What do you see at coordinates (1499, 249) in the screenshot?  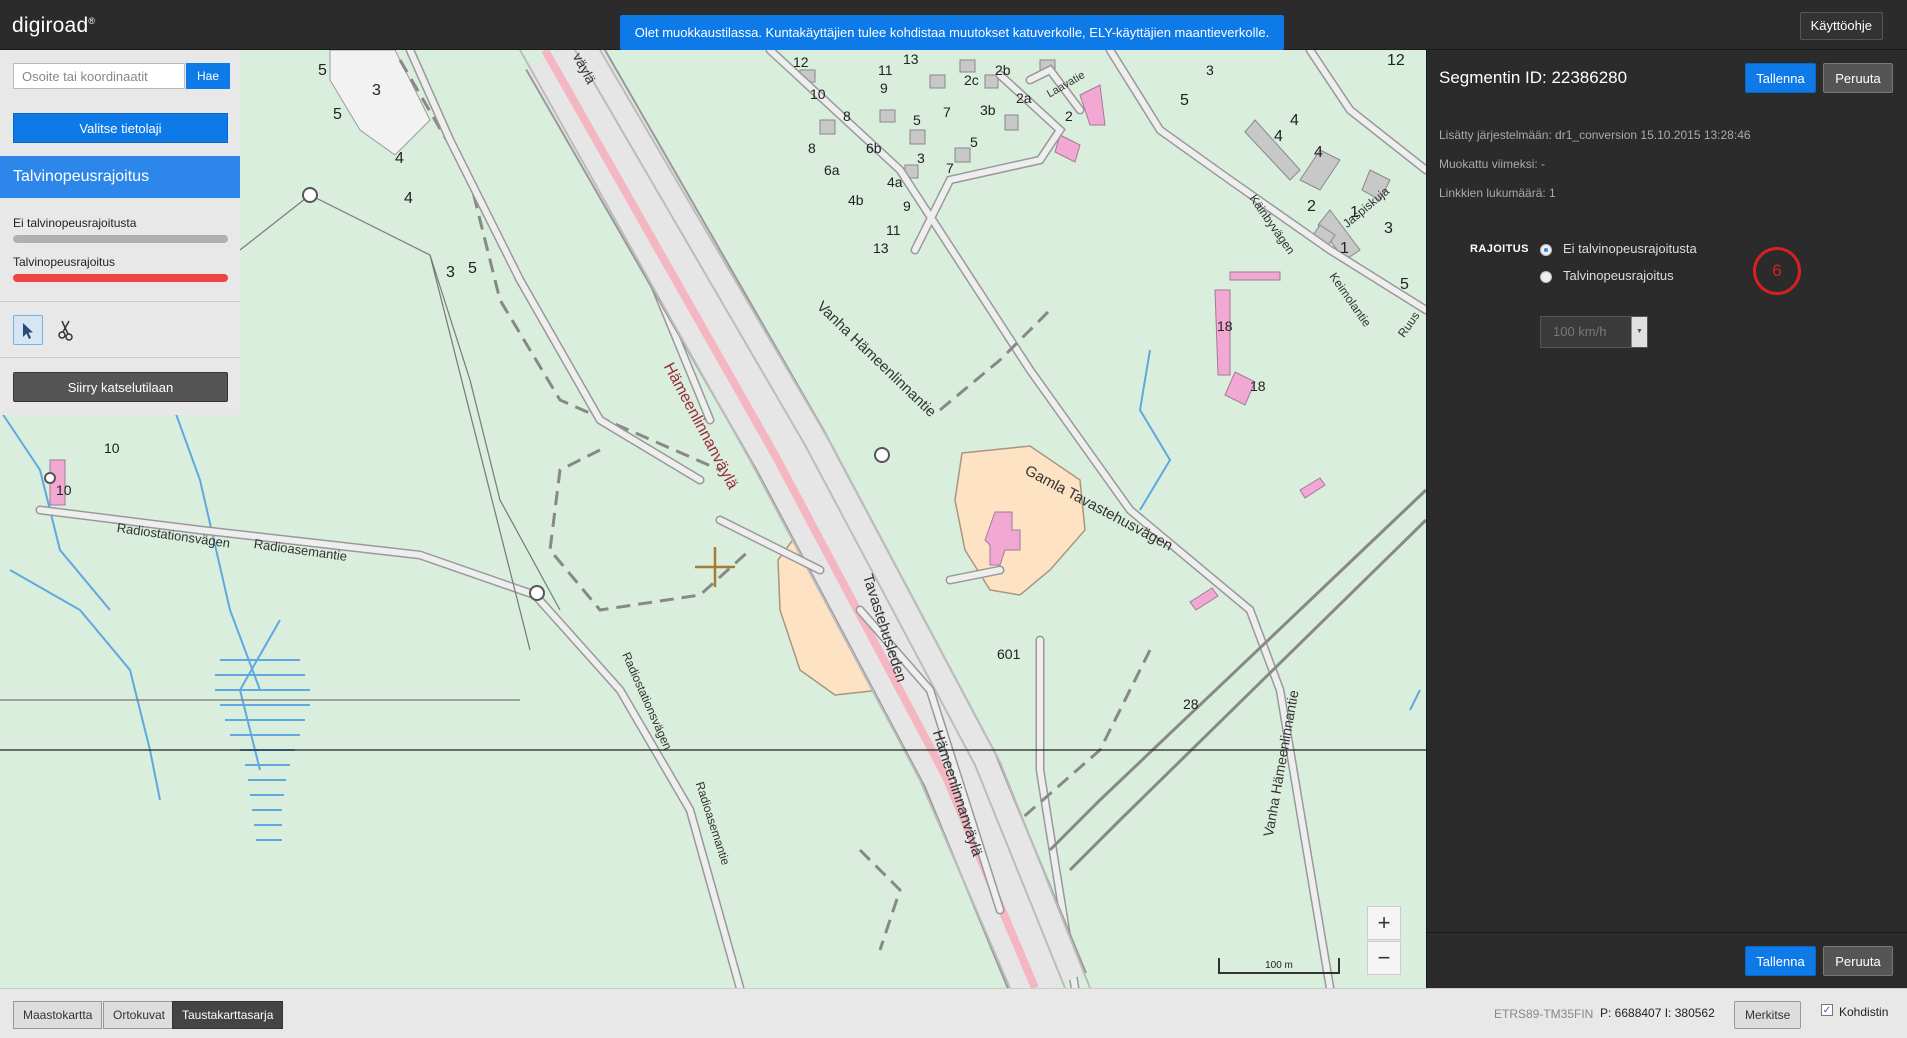 I see `restriction-label: RAJOITUS` at bounding box center [1499, 249].